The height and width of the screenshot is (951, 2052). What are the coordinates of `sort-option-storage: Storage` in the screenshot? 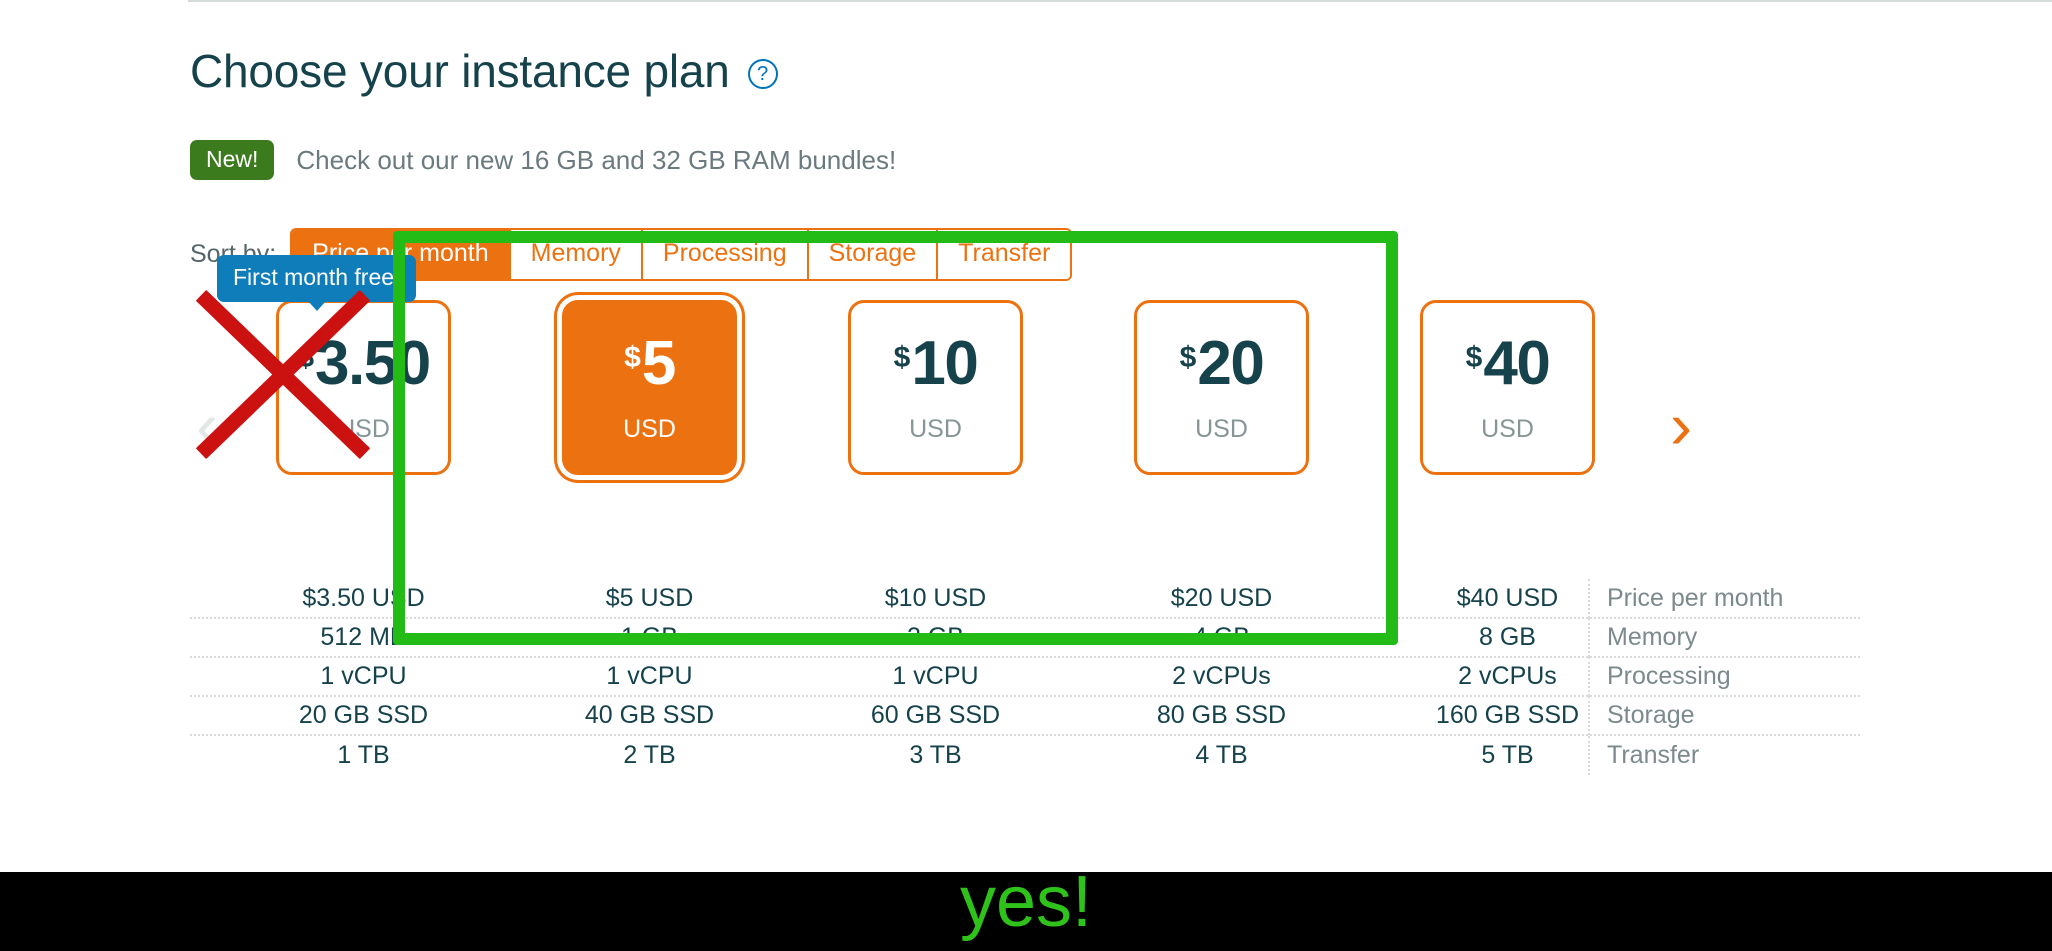 It's located at (873, 254).